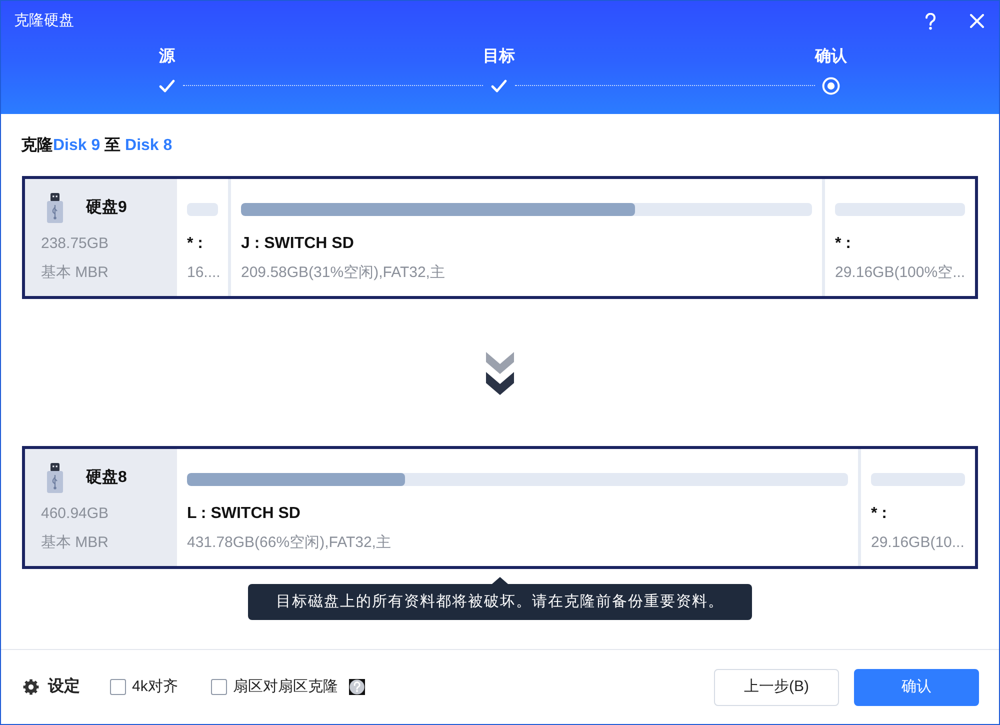 This screenshot has height=725, width=1000. Describe the element at coordinates (96, 146) in the screenshot. I see `clone-heading: 克隆Disk 9 至 Disk 8` at that location.